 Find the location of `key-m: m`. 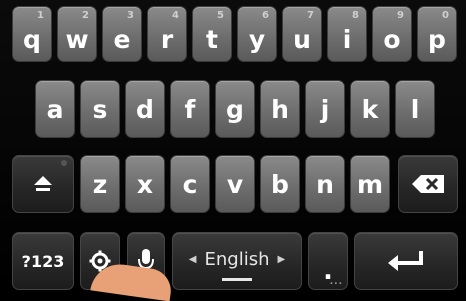

key-m: m is located at coordinates (370, 184).